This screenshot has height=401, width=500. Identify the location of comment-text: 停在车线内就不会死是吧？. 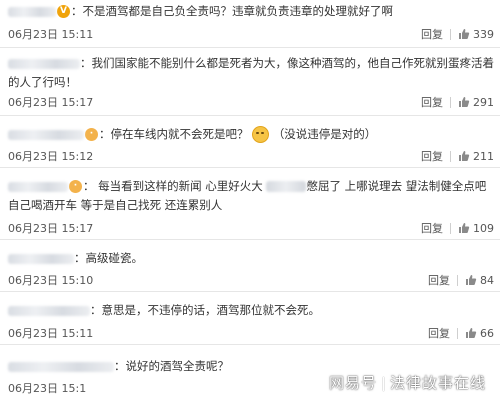
(179, 134).